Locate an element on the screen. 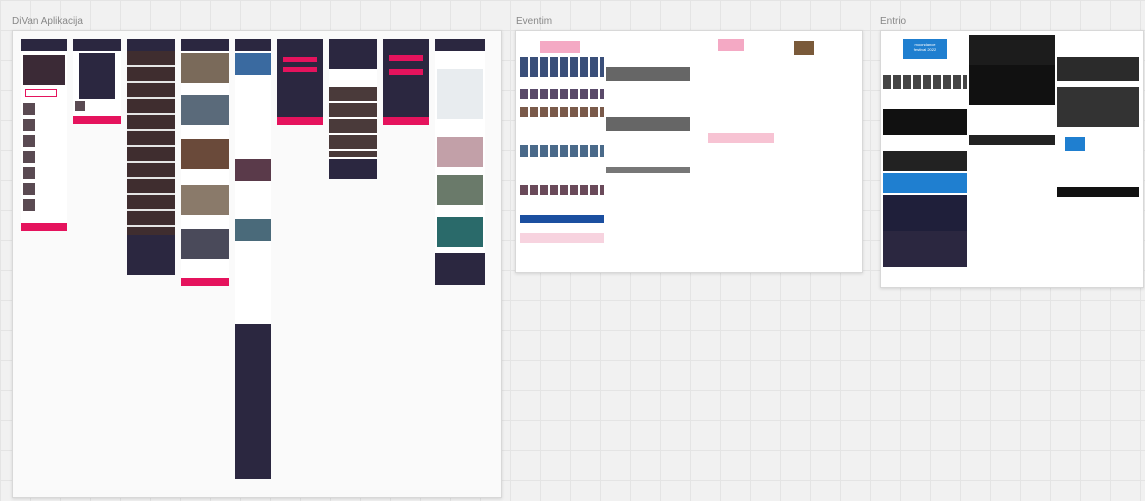  board-title-entrio: Entrio is located at coordinates (893, 21).